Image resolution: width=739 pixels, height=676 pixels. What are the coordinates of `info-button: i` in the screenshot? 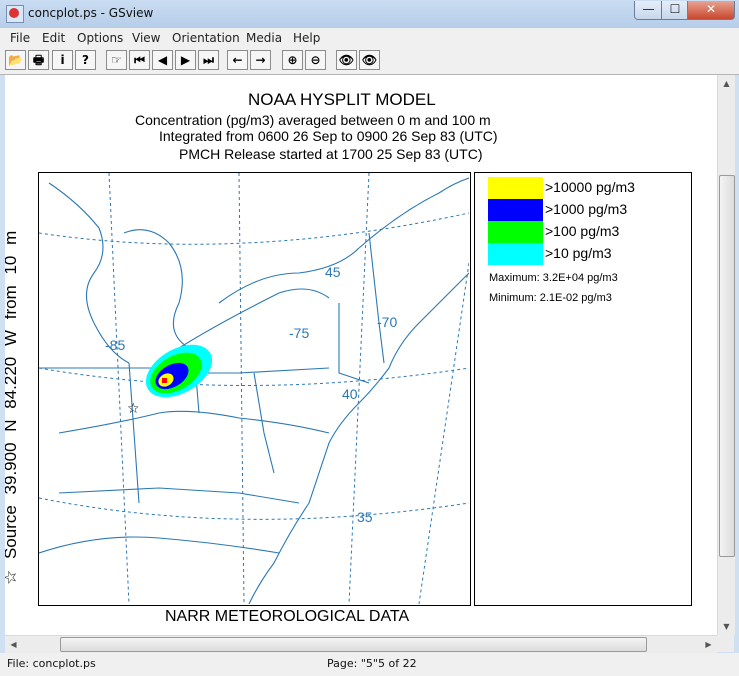 It's located at (62, 60).